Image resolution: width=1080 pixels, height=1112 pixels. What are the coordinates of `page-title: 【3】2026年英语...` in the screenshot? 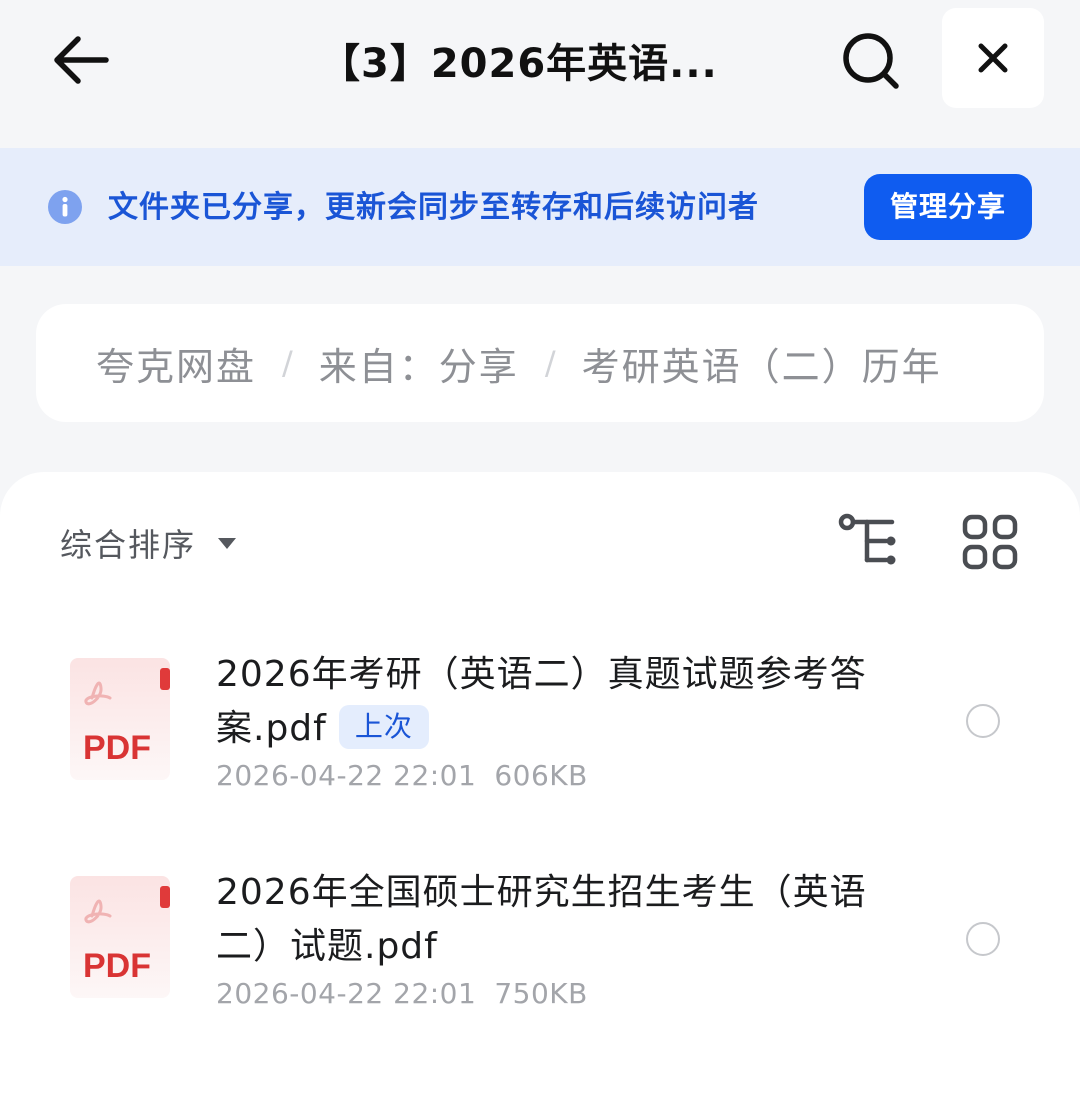 It's located at (519, 64).